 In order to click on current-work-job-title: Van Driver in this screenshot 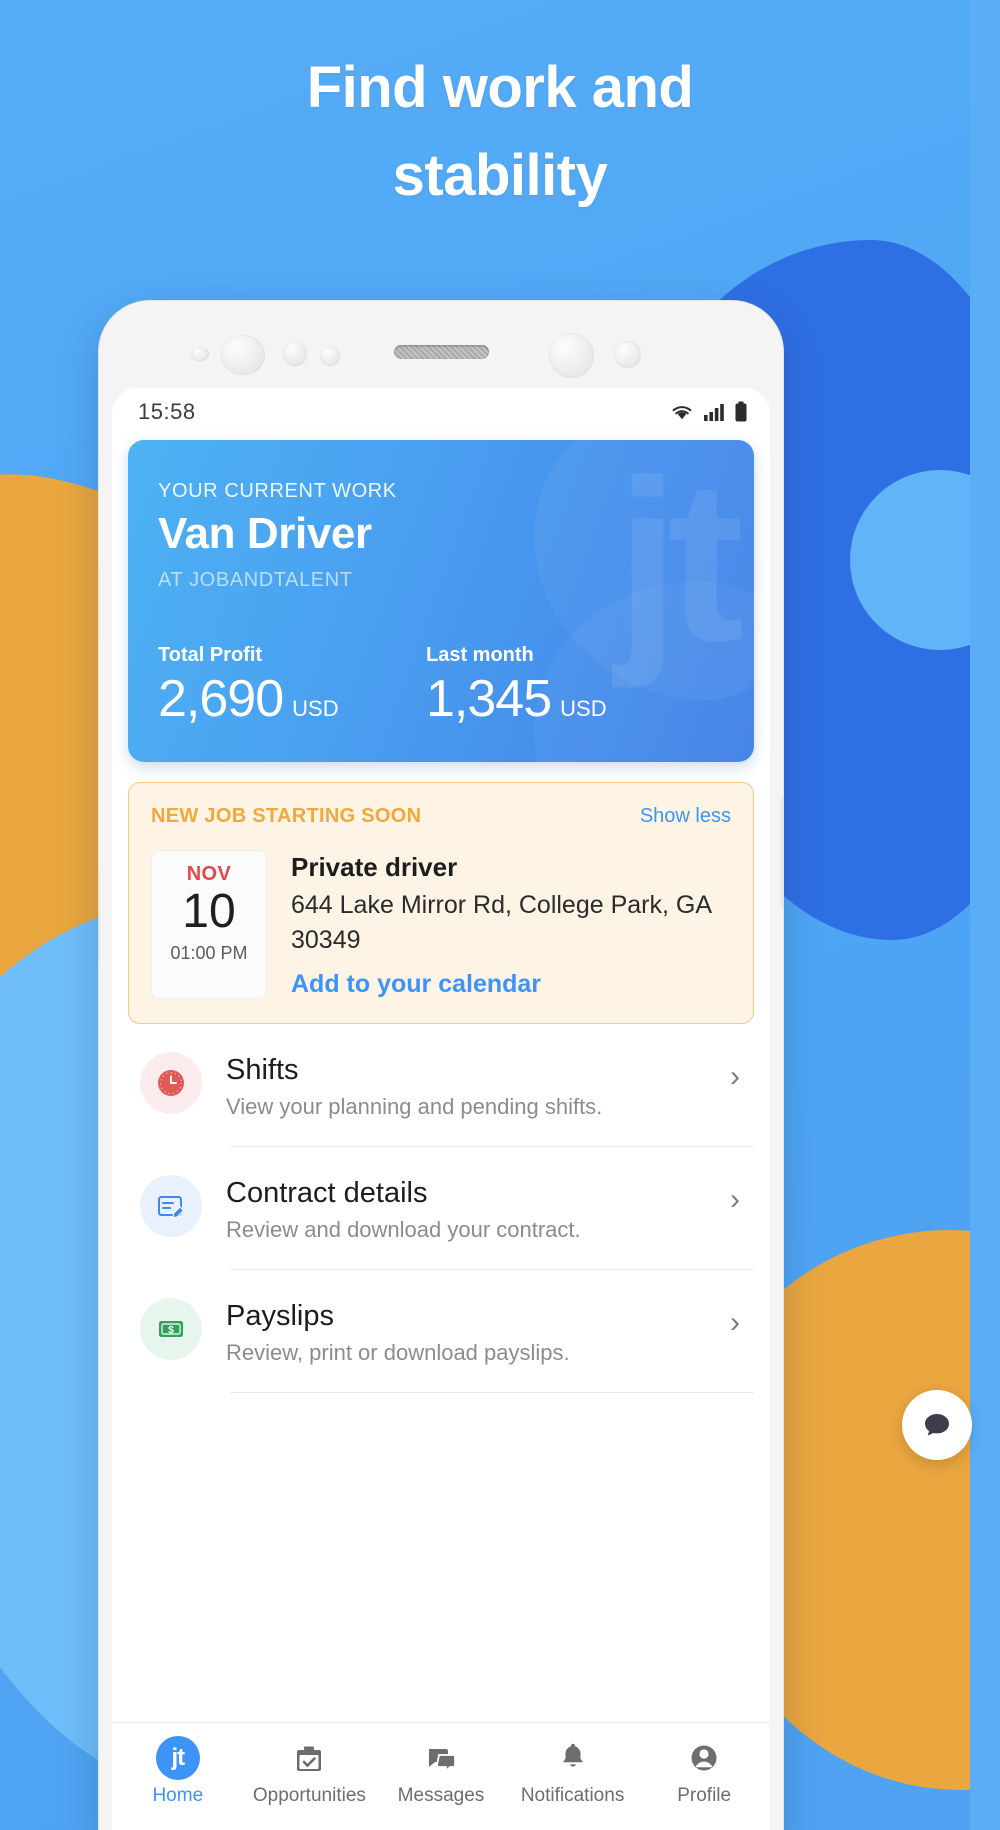, I will do `click(265, 533)`.